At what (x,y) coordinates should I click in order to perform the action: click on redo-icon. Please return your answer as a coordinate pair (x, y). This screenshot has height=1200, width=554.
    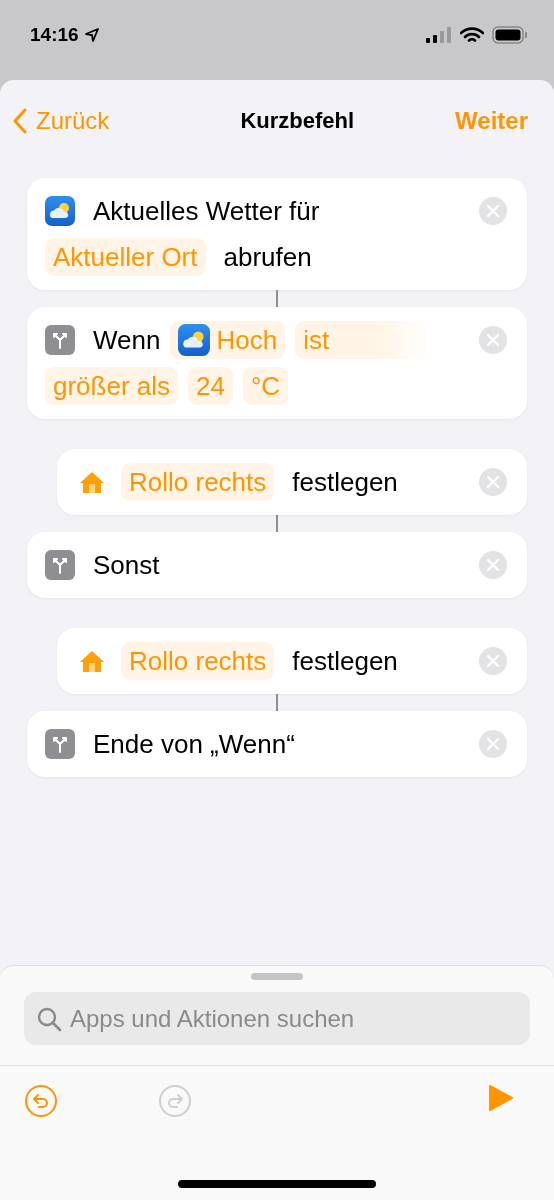
    Looking at the image, I should click on (175, 1101).